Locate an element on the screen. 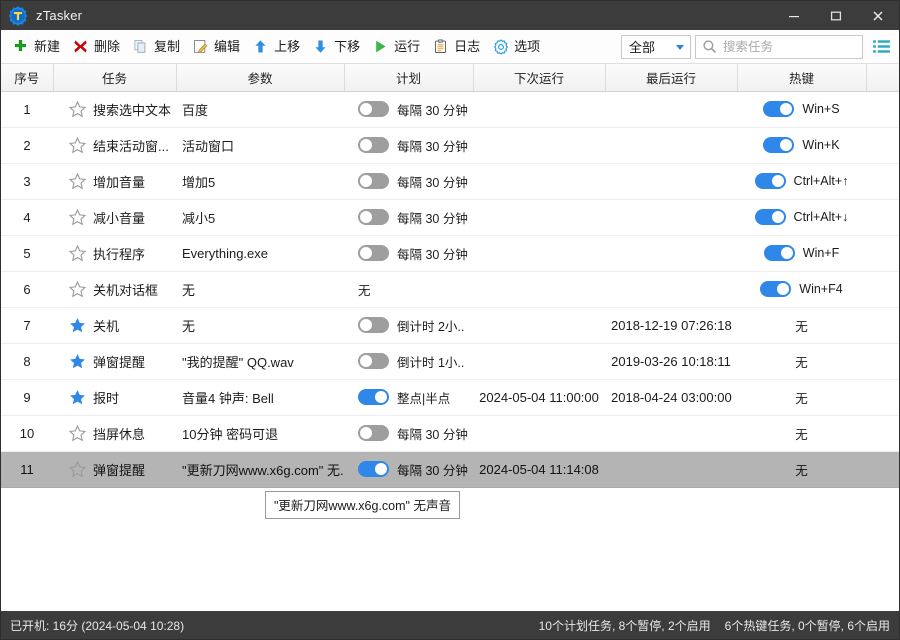 This screenshot has width=900, height=640. table-row: 5 执行程序 Everything.exe 每隔 30 分钟 Win+F is located at coordinates (450, 253).